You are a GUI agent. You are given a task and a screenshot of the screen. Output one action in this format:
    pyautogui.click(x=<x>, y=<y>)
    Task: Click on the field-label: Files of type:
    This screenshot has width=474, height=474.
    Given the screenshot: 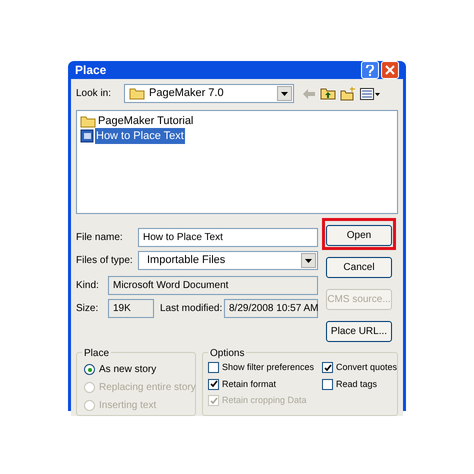 What is the action you would take?
    pyautogui.click(x=105, y=261)
    